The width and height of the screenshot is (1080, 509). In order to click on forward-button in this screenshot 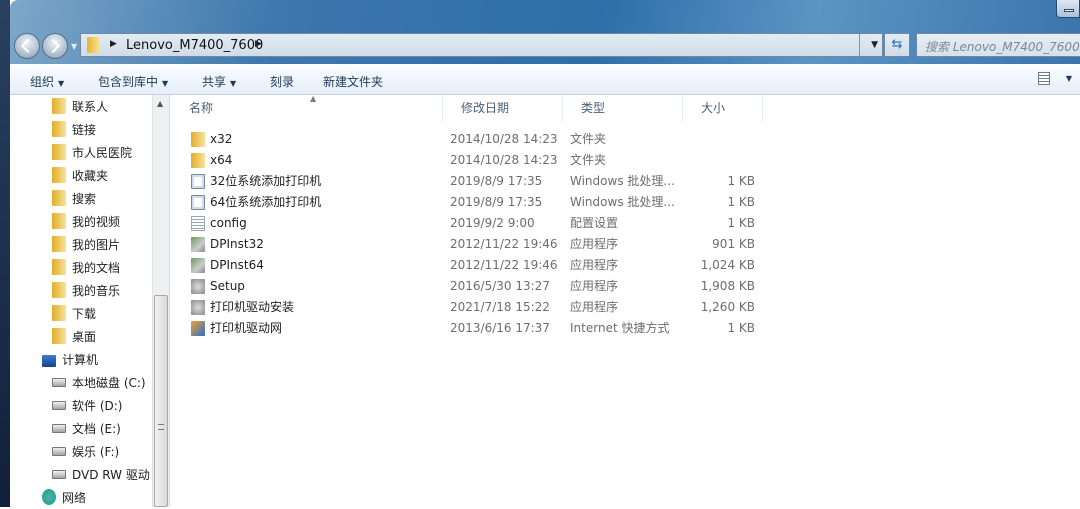, I will do `click(55, 46)`.